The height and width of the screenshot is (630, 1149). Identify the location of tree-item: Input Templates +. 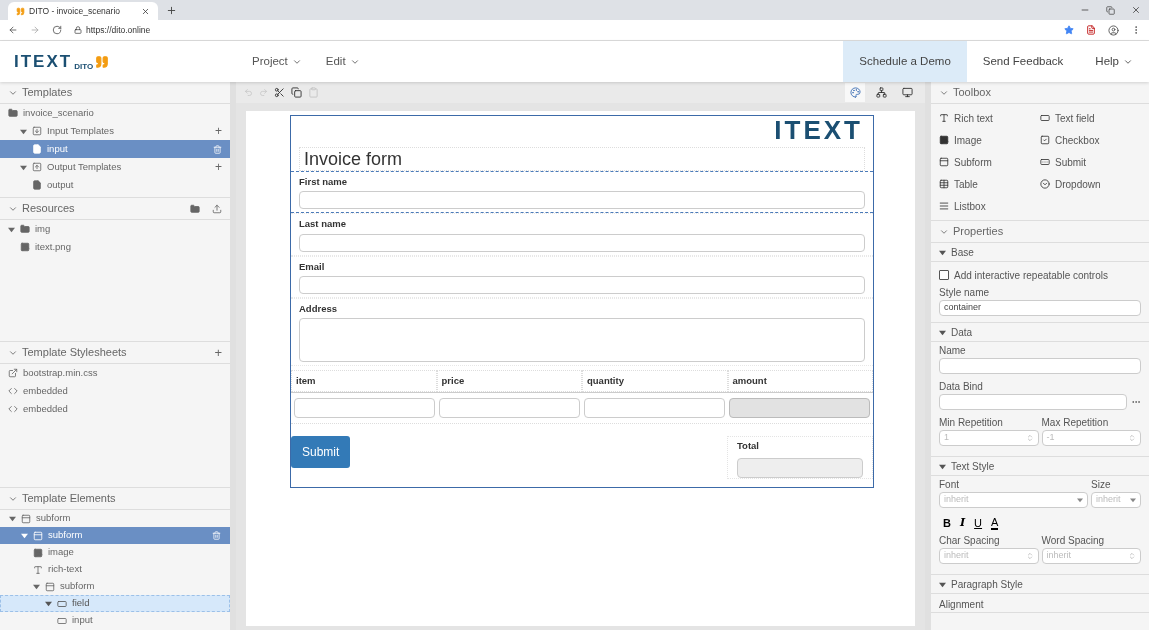
(115, 131).